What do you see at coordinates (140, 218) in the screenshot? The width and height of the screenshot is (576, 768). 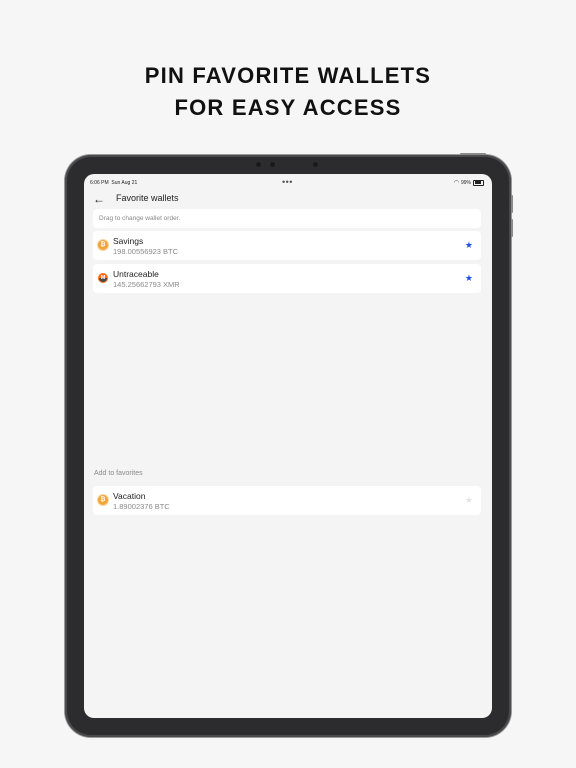 I see `reorder-hint-text: Drag to change wallet order.` at bounding box center [140, 218].